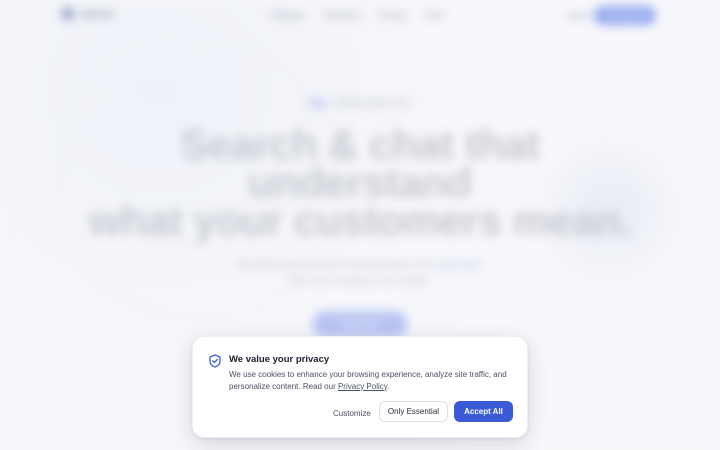 Image resolution: width=720 pixels, height=450 pixels. Describe the element at coordinates (372, 103) in the screenshot. I see `pill-text: Semantic search + chat` at that location.